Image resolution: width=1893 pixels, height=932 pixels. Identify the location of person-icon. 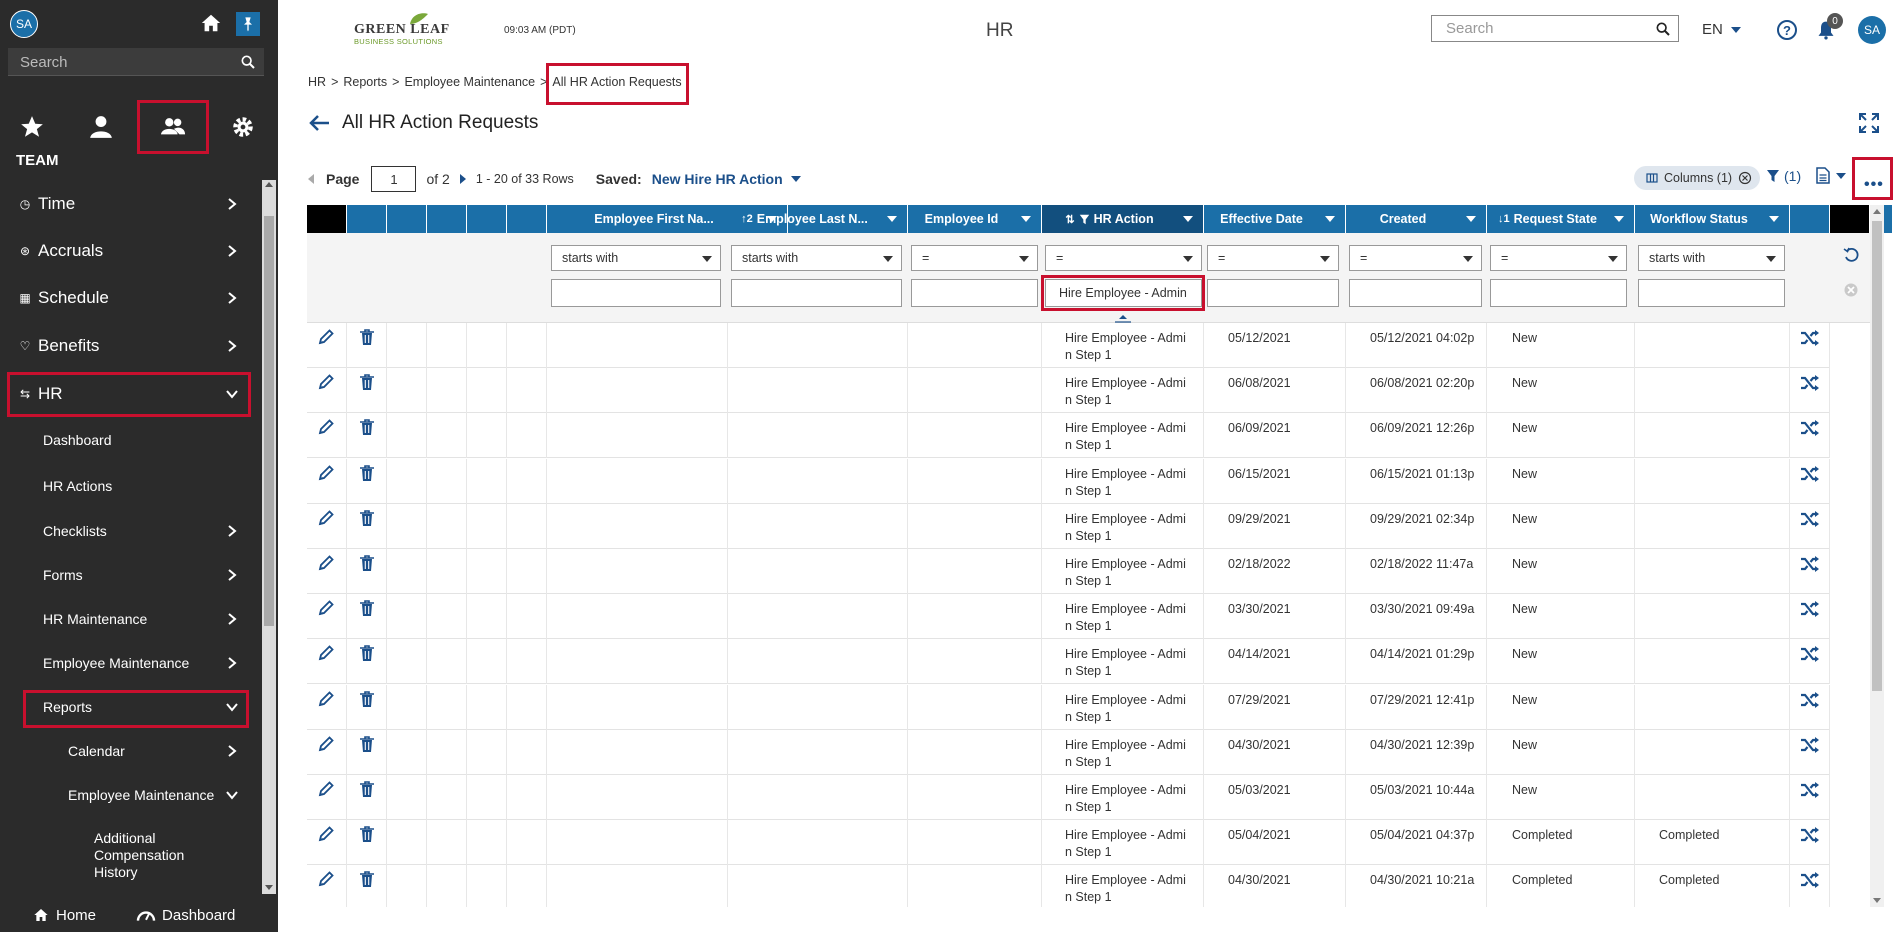
(101, 127).